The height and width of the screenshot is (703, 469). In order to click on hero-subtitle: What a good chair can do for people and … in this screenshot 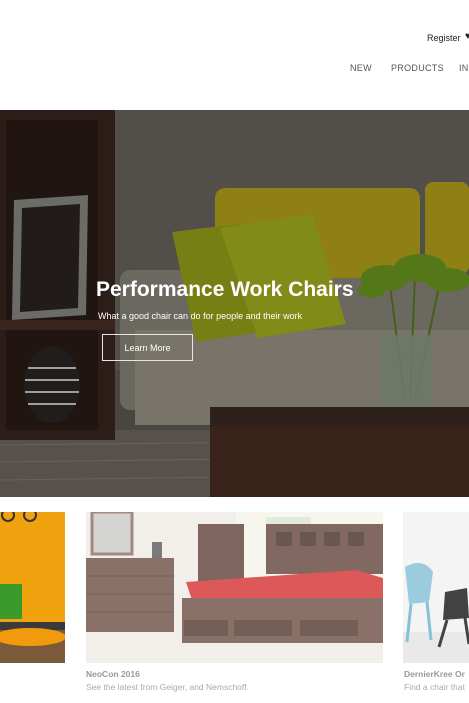, I will do `click(200, 316)`.